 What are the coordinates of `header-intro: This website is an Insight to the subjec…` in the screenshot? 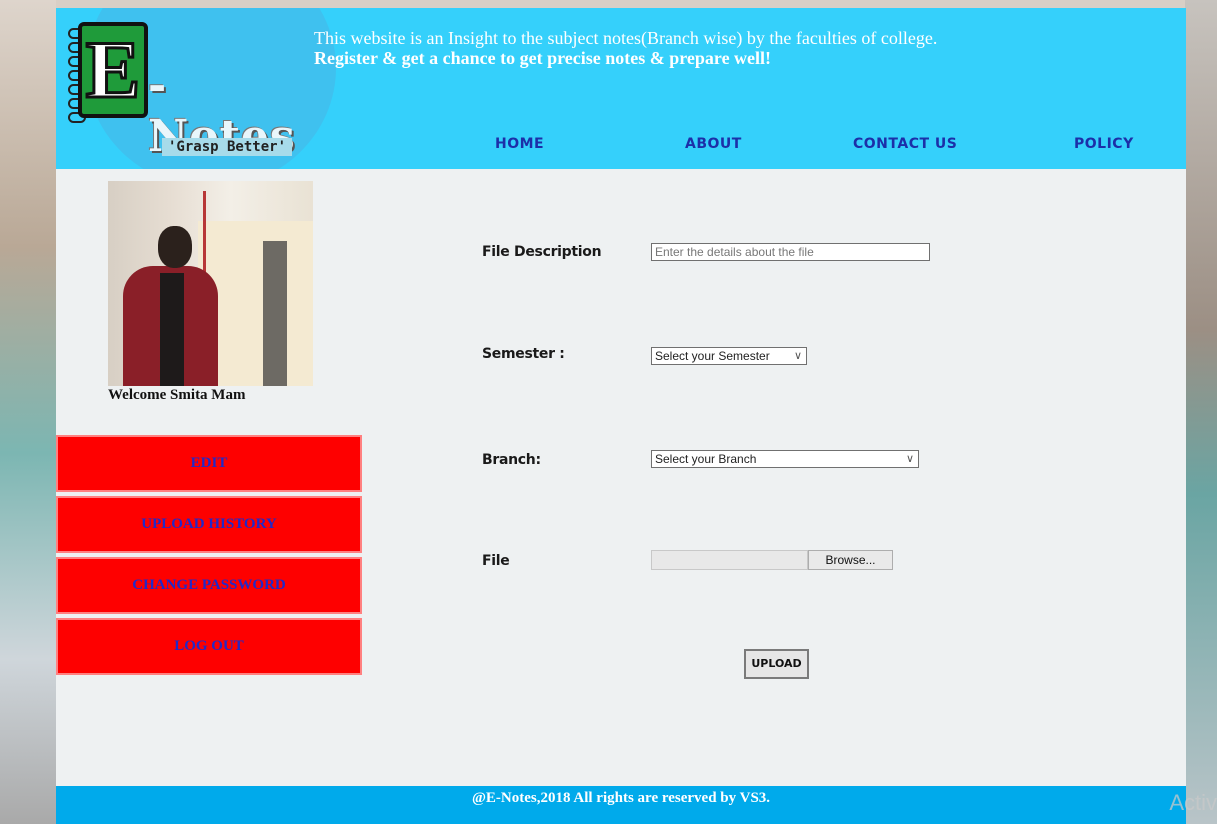 It's located at (625, 48).